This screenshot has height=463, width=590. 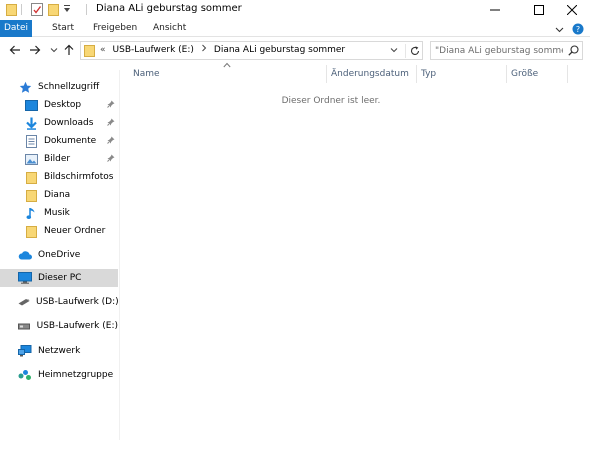 I want to click on expand-ribbon-icon, so click(x=559, y=31).